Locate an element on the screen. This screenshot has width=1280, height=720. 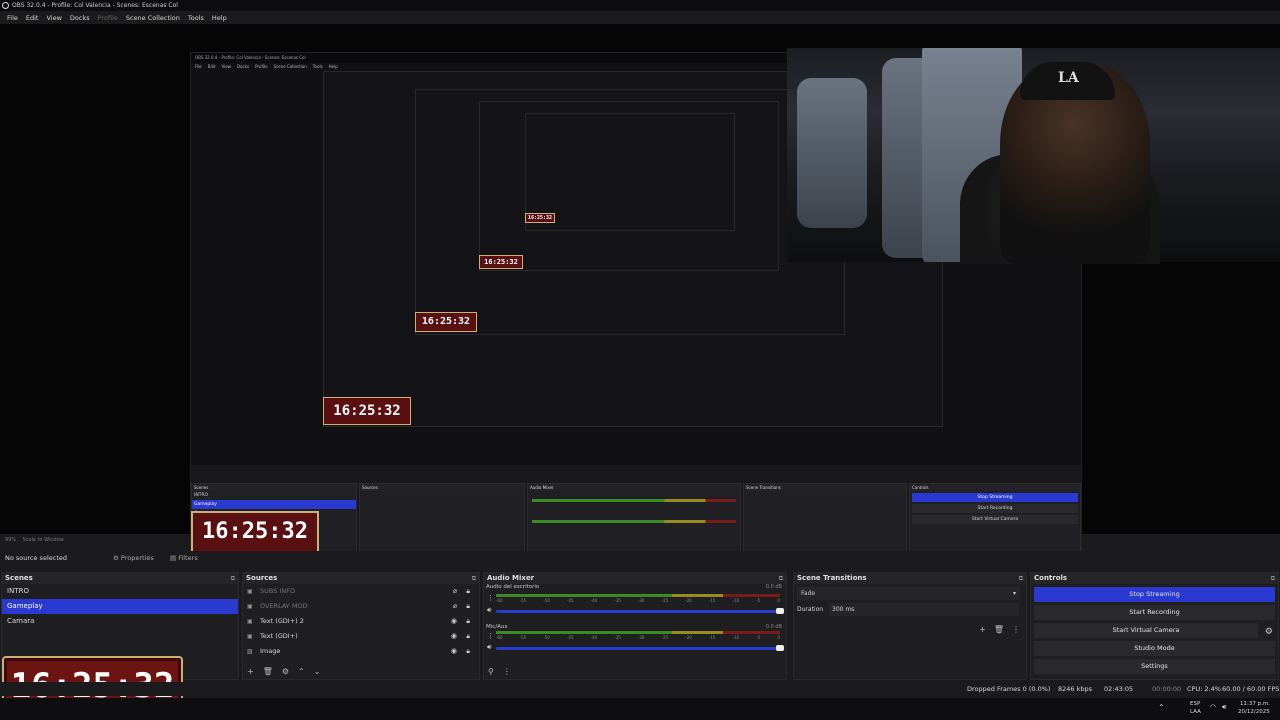
nested-clock-main: 16:25:32 is located at coordinates (255, 532).